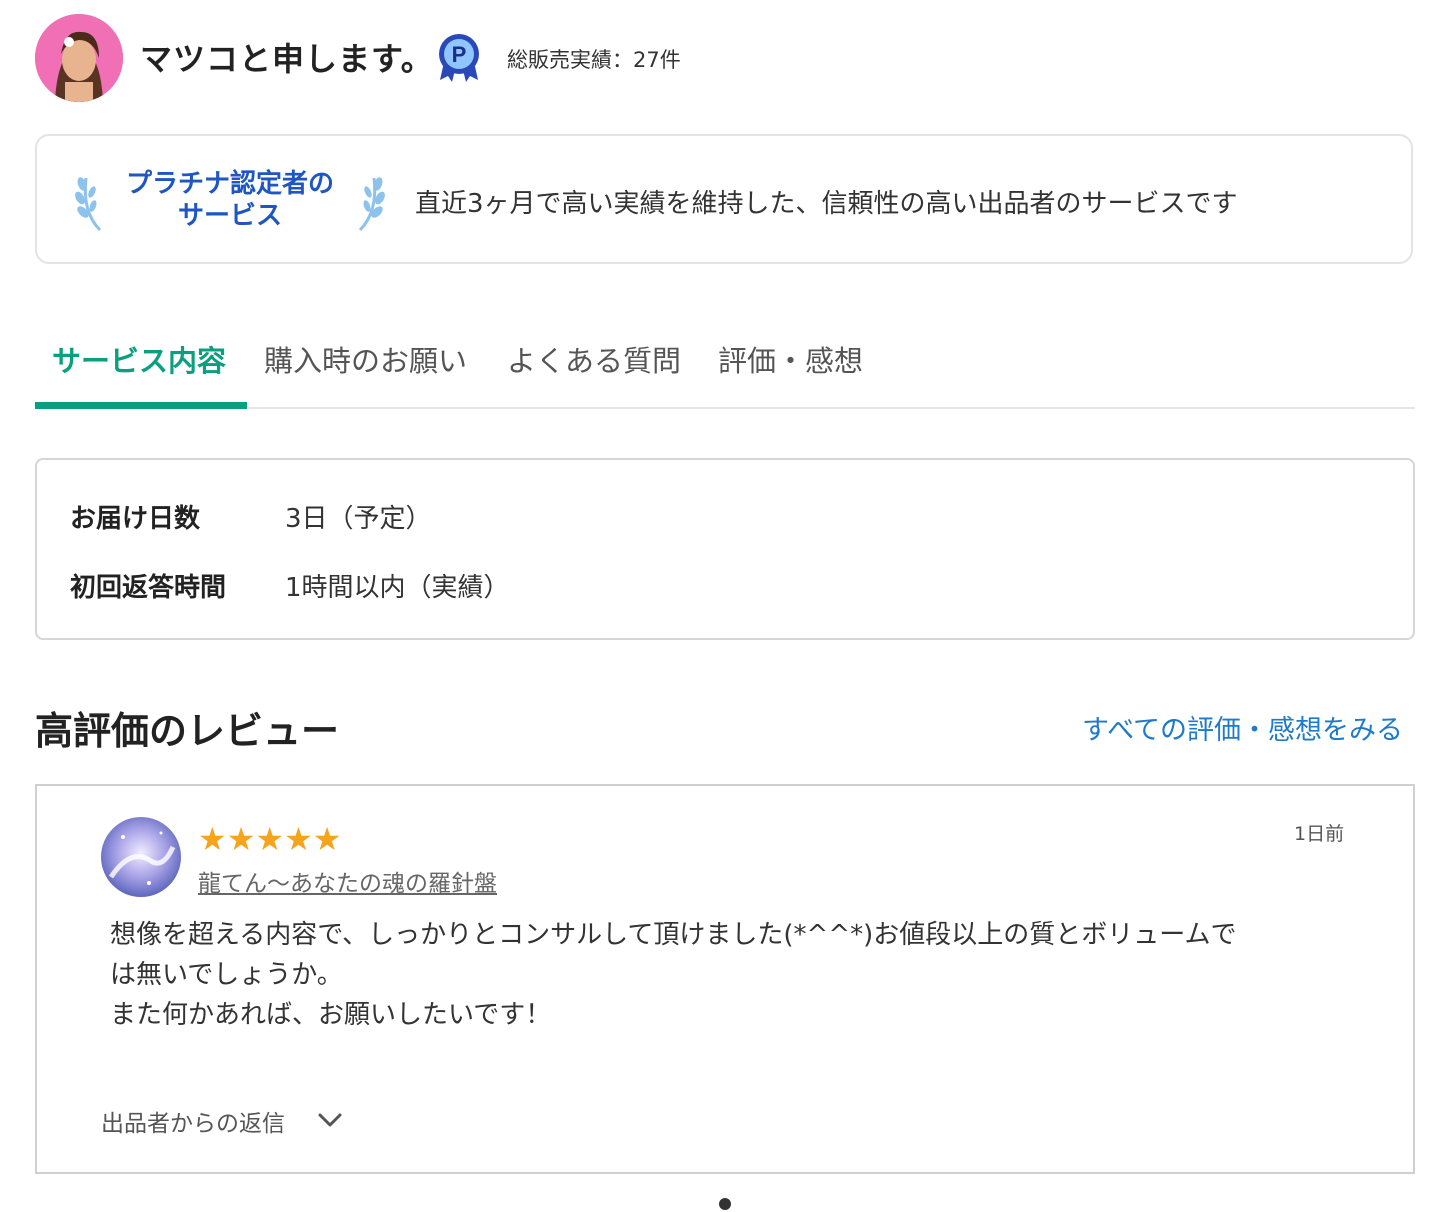 This screenshot has height=1212, width=1450. What do you see at coordinates (139, 359) in the screenshot?
I see `tab-service-content: サービス内容` at bounding box center [139, 359].